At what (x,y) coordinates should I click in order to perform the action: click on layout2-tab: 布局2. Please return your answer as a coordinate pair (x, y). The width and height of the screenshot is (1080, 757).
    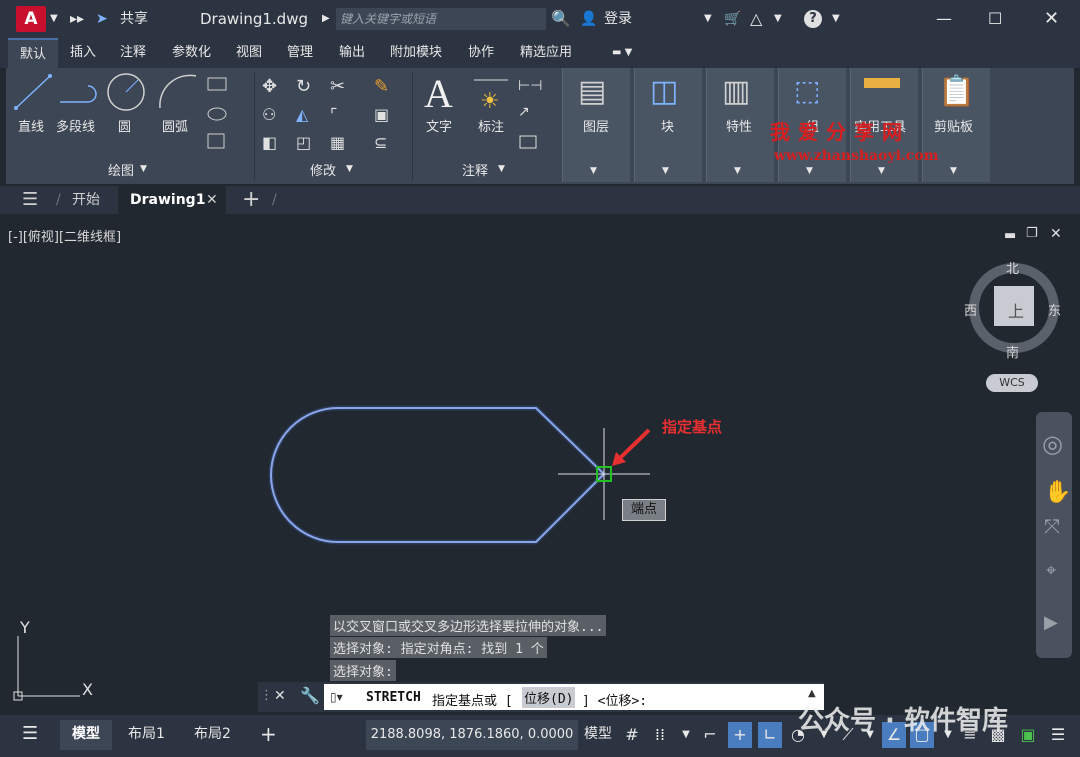
    Looking at the image, I should click on (212, 734).